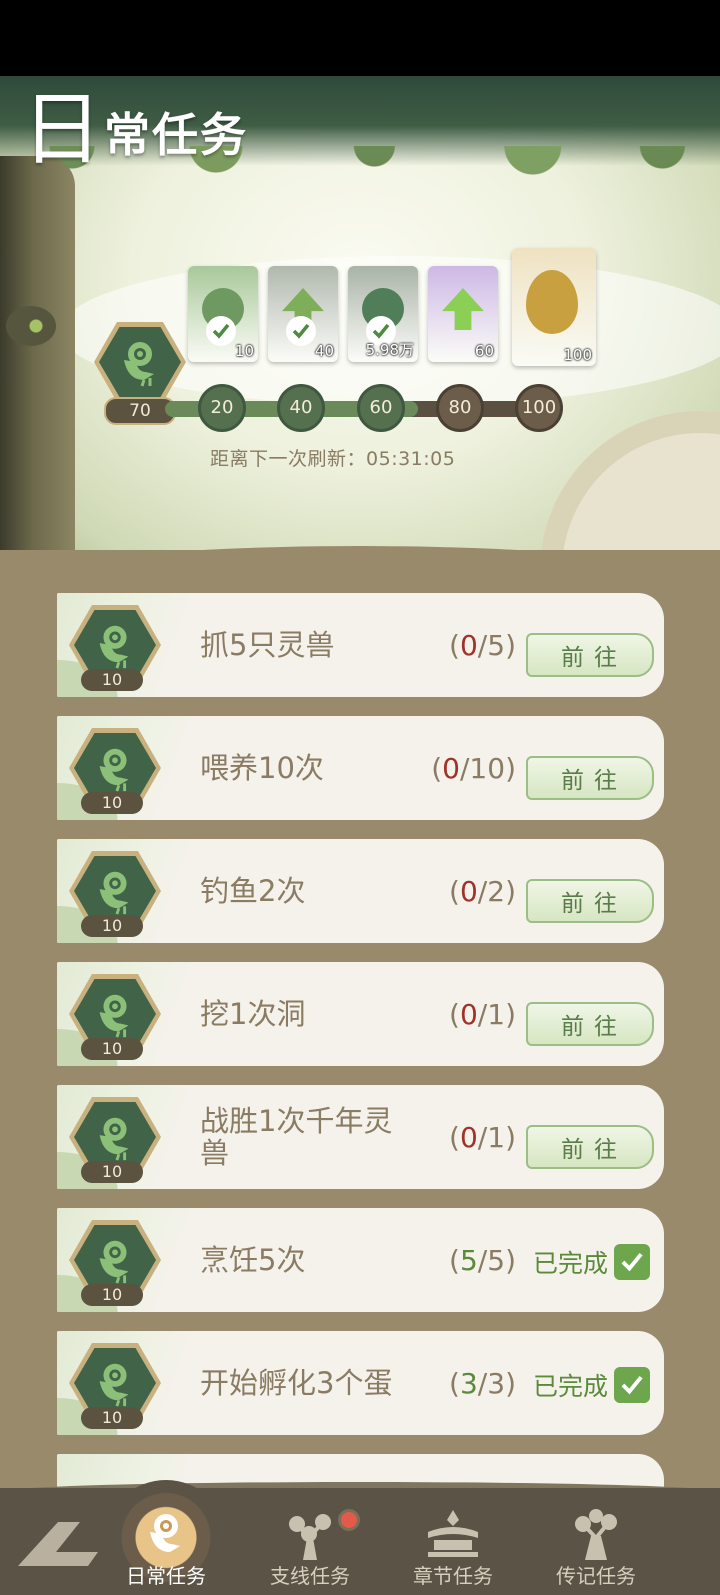 This screenshot has height=1595, width=720. What do you see at coordinates (453, 1576) in the screenshot?
I see `nav-tab-label: 章节任务` at bounding box center [453, 1576].